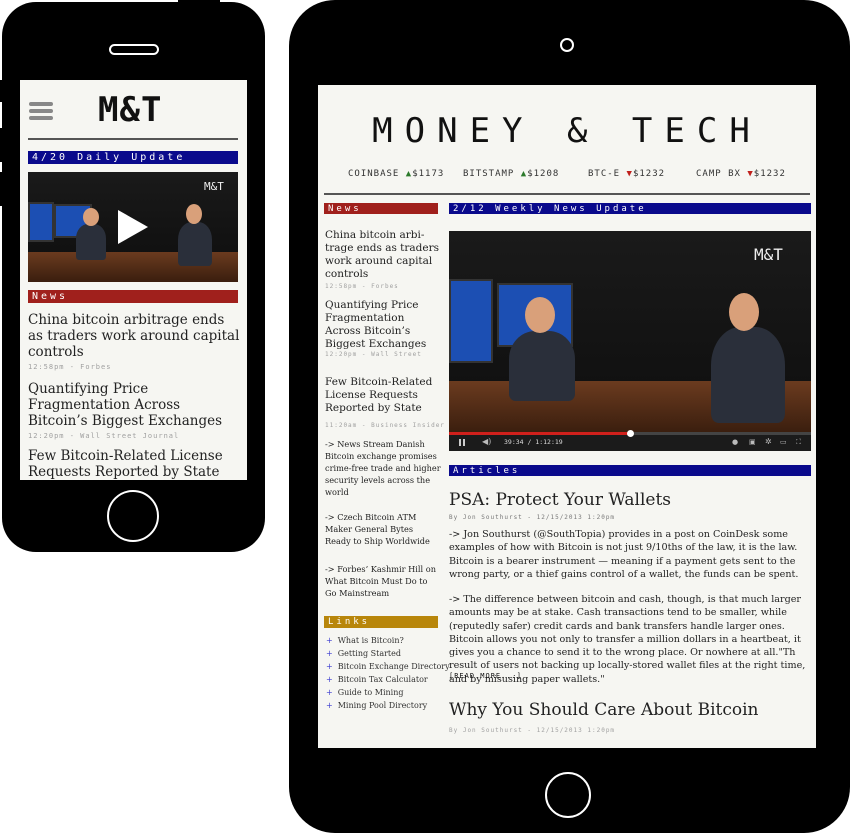 The image size is (850, 833). What do you see at coordinates (567, 45) in the screenshot?
I see `tablet-camera` at bounding box center [567, 45].